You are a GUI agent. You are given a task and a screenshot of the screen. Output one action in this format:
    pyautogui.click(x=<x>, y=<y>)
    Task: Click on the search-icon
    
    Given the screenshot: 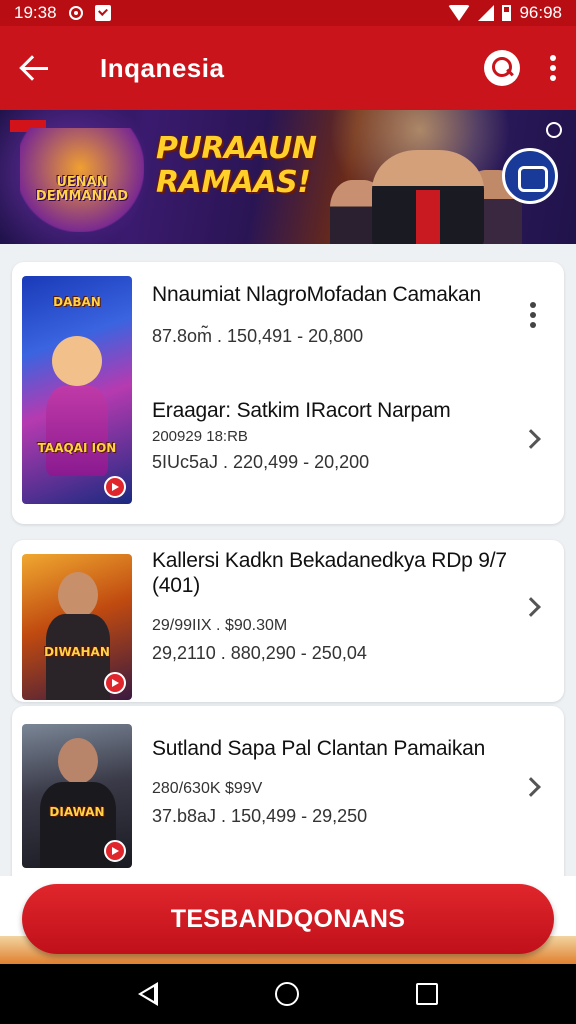 What is the action you would take?
    pyautogui.click(x=502, y=68)
    